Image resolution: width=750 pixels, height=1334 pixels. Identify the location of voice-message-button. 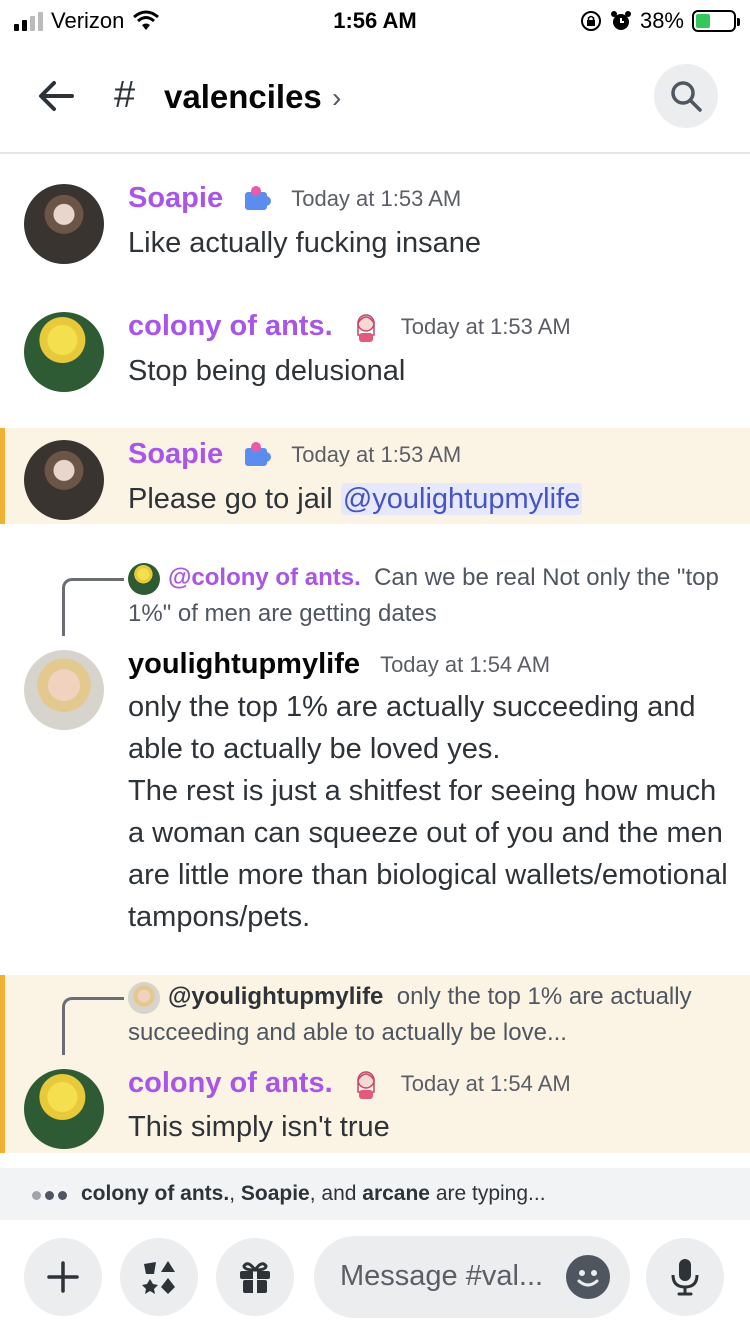
(685, 1277).